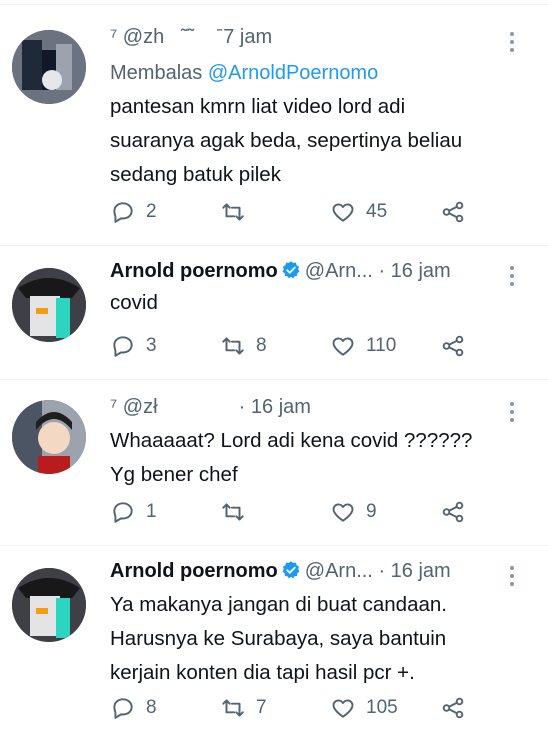  I want to click on like-button: 105, so click(364, 708).